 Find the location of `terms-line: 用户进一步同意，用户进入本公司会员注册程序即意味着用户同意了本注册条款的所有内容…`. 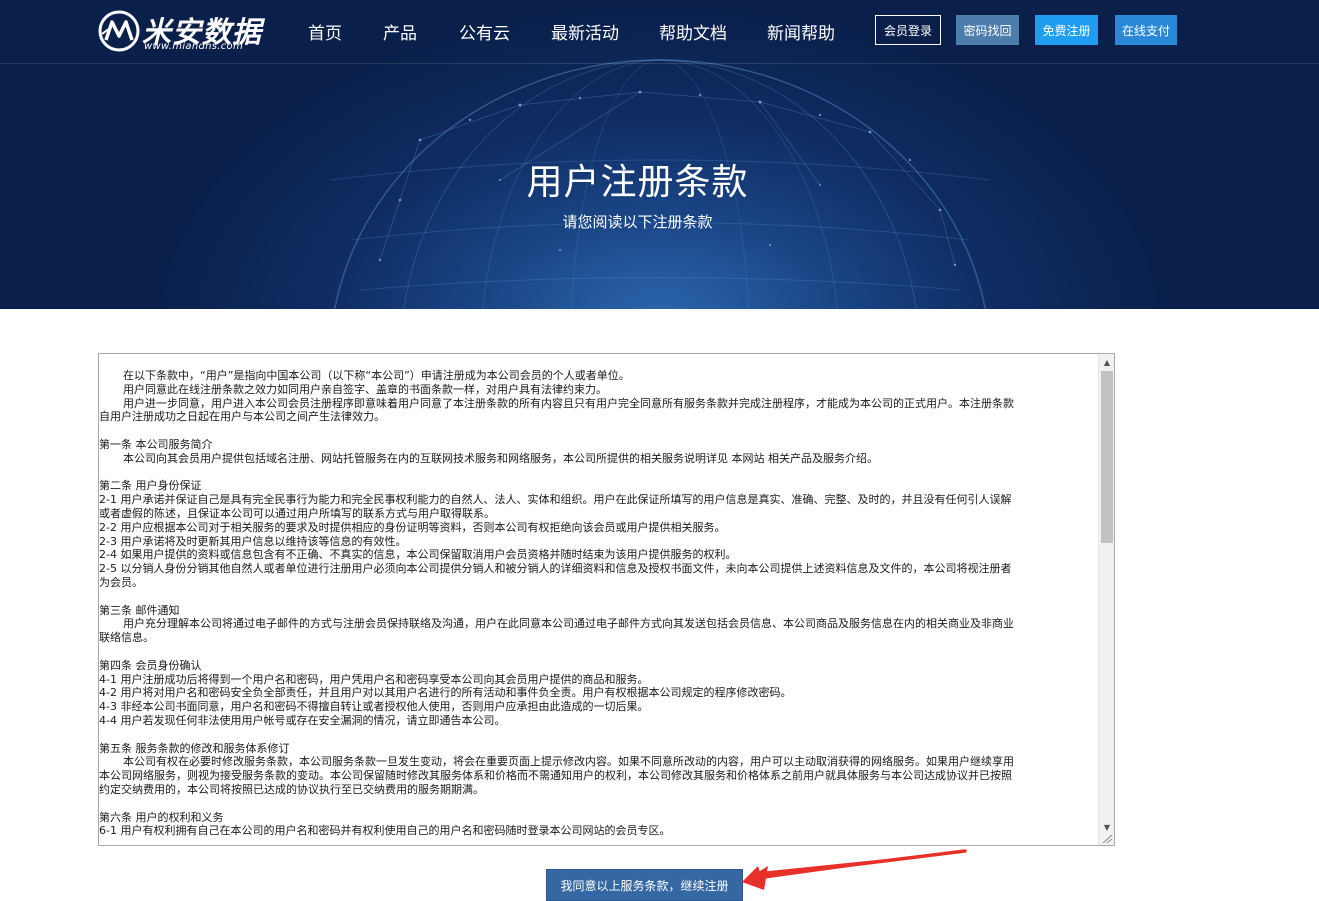

terms-line: 用户进一步同意，用户进入本公司会员注册程序即意味着用户同意了本注册条款的所有内容… is located at coordinates (568, 403).